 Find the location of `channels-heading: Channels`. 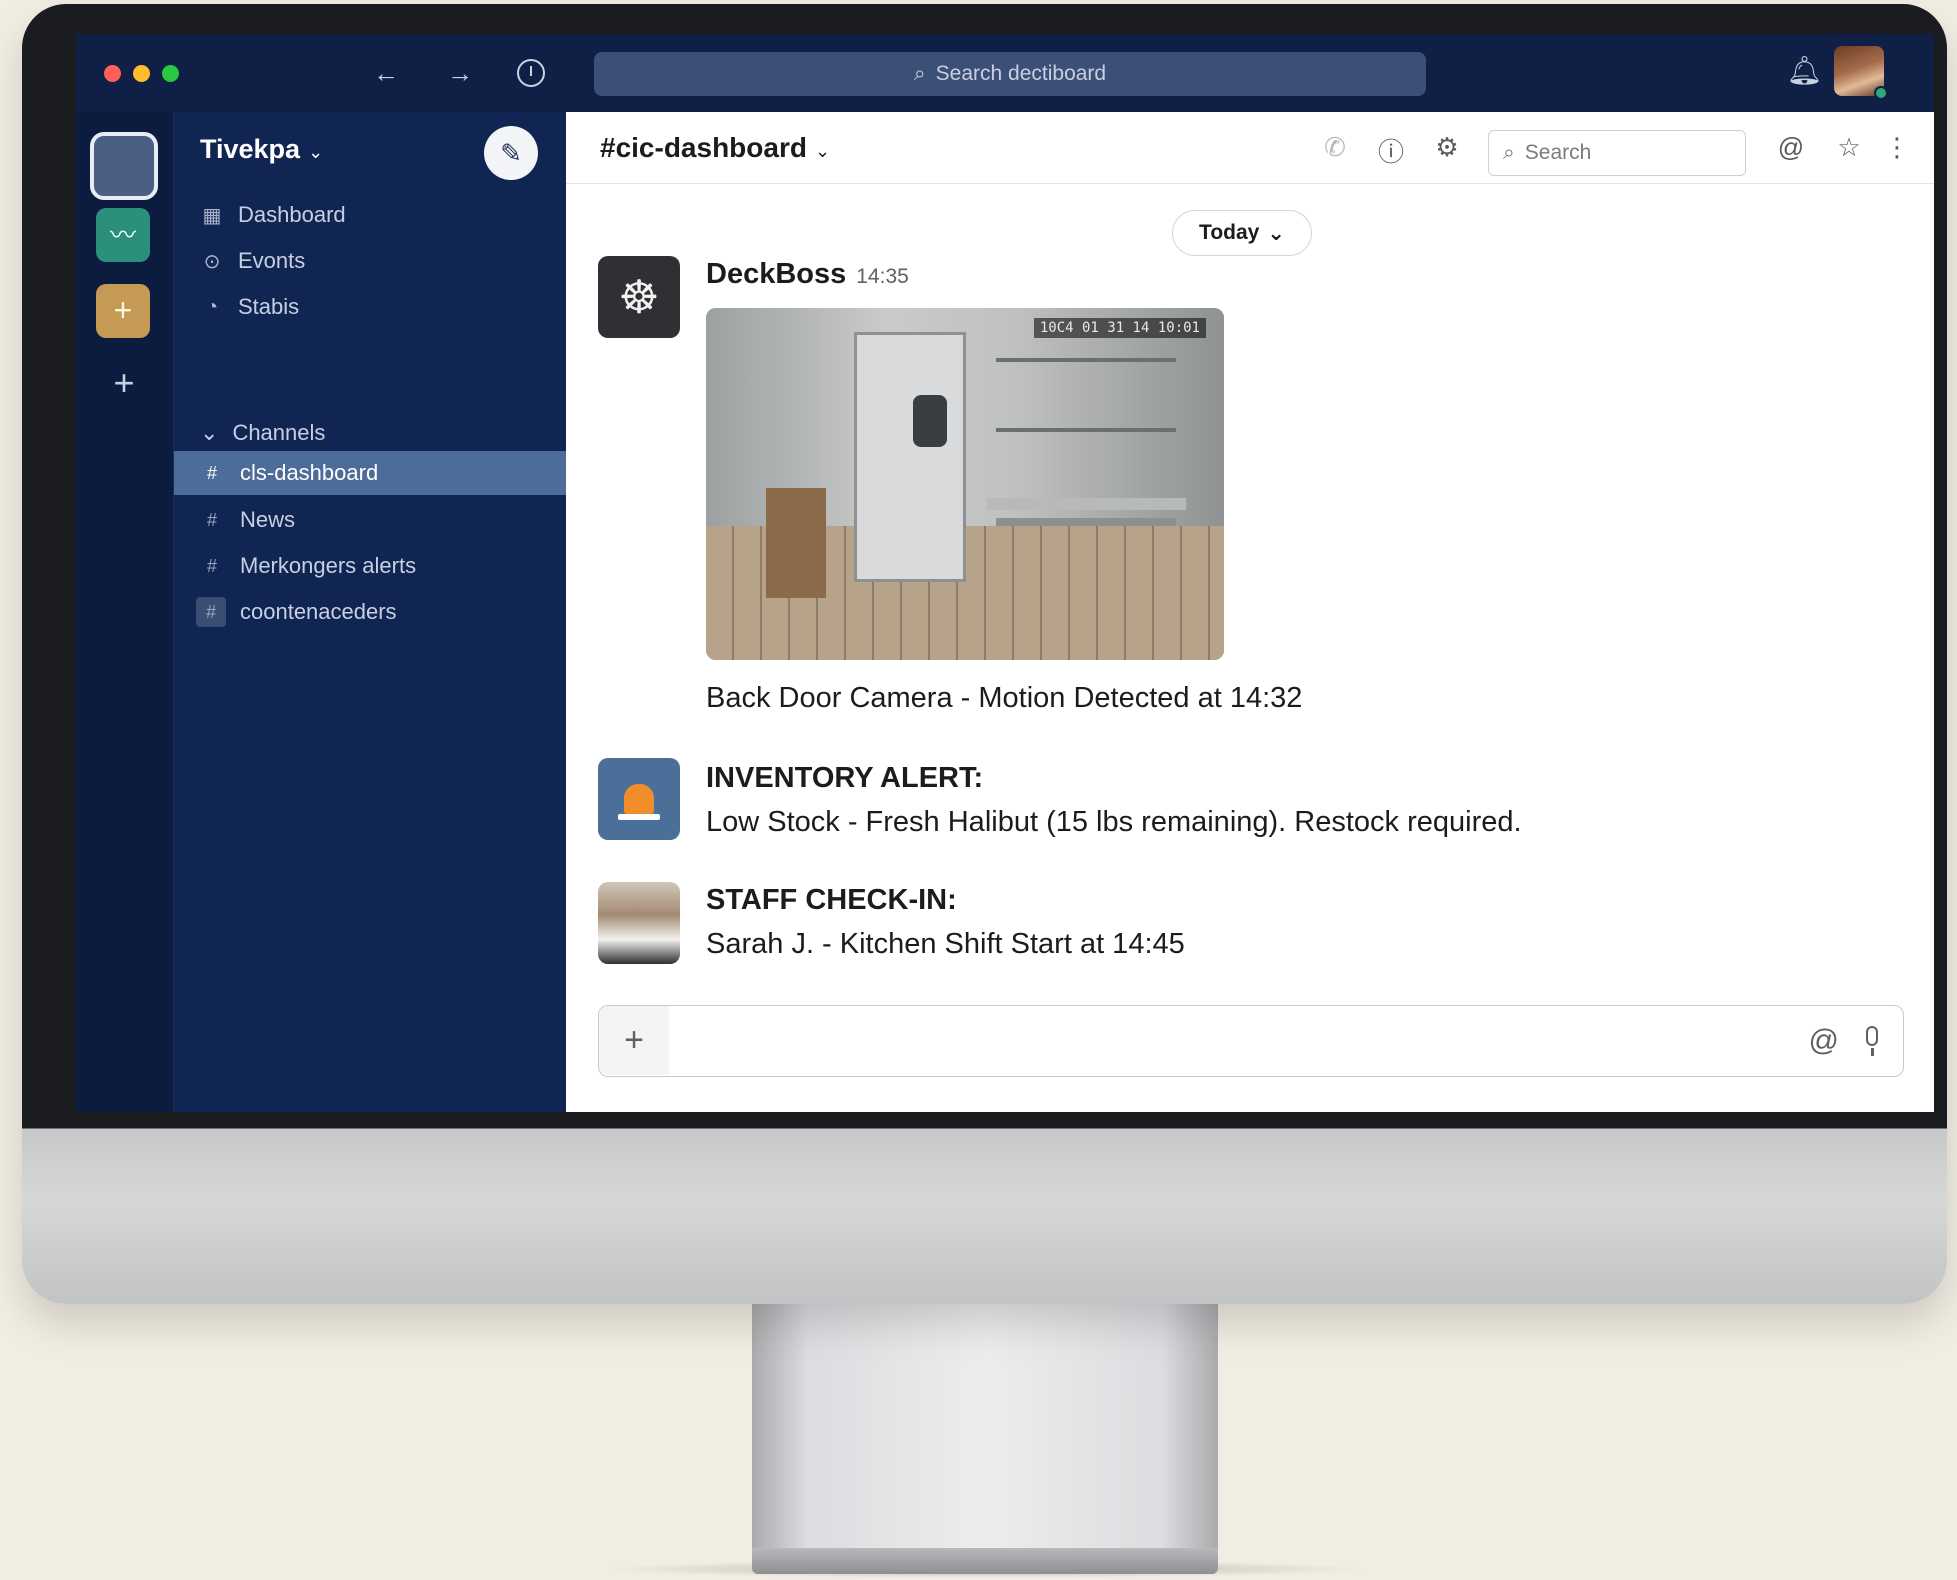

channels-heading: Channels is located at coordinates (279, 432).